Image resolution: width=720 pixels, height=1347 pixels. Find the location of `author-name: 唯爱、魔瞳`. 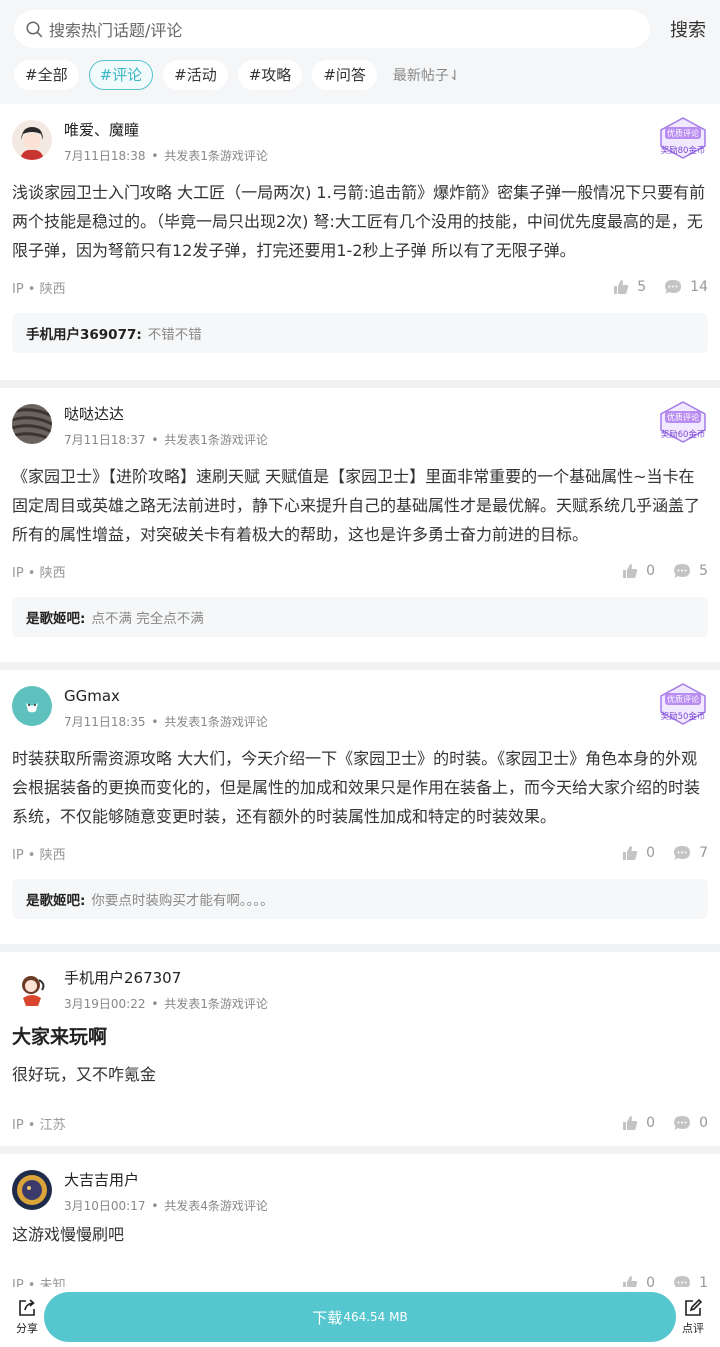

author-name: 唯爱、魔瞳 is located at coordinates (166, 130).